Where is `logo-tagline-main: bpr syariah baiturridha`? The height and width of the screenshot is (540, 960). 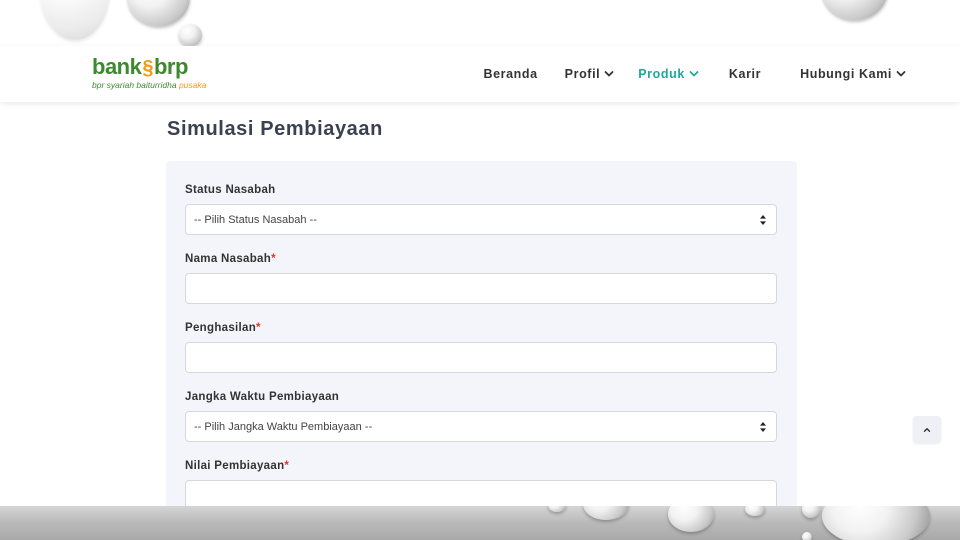
logo-tagline-main: bpr syariah baiturridha is located at coordinates (134, 85).